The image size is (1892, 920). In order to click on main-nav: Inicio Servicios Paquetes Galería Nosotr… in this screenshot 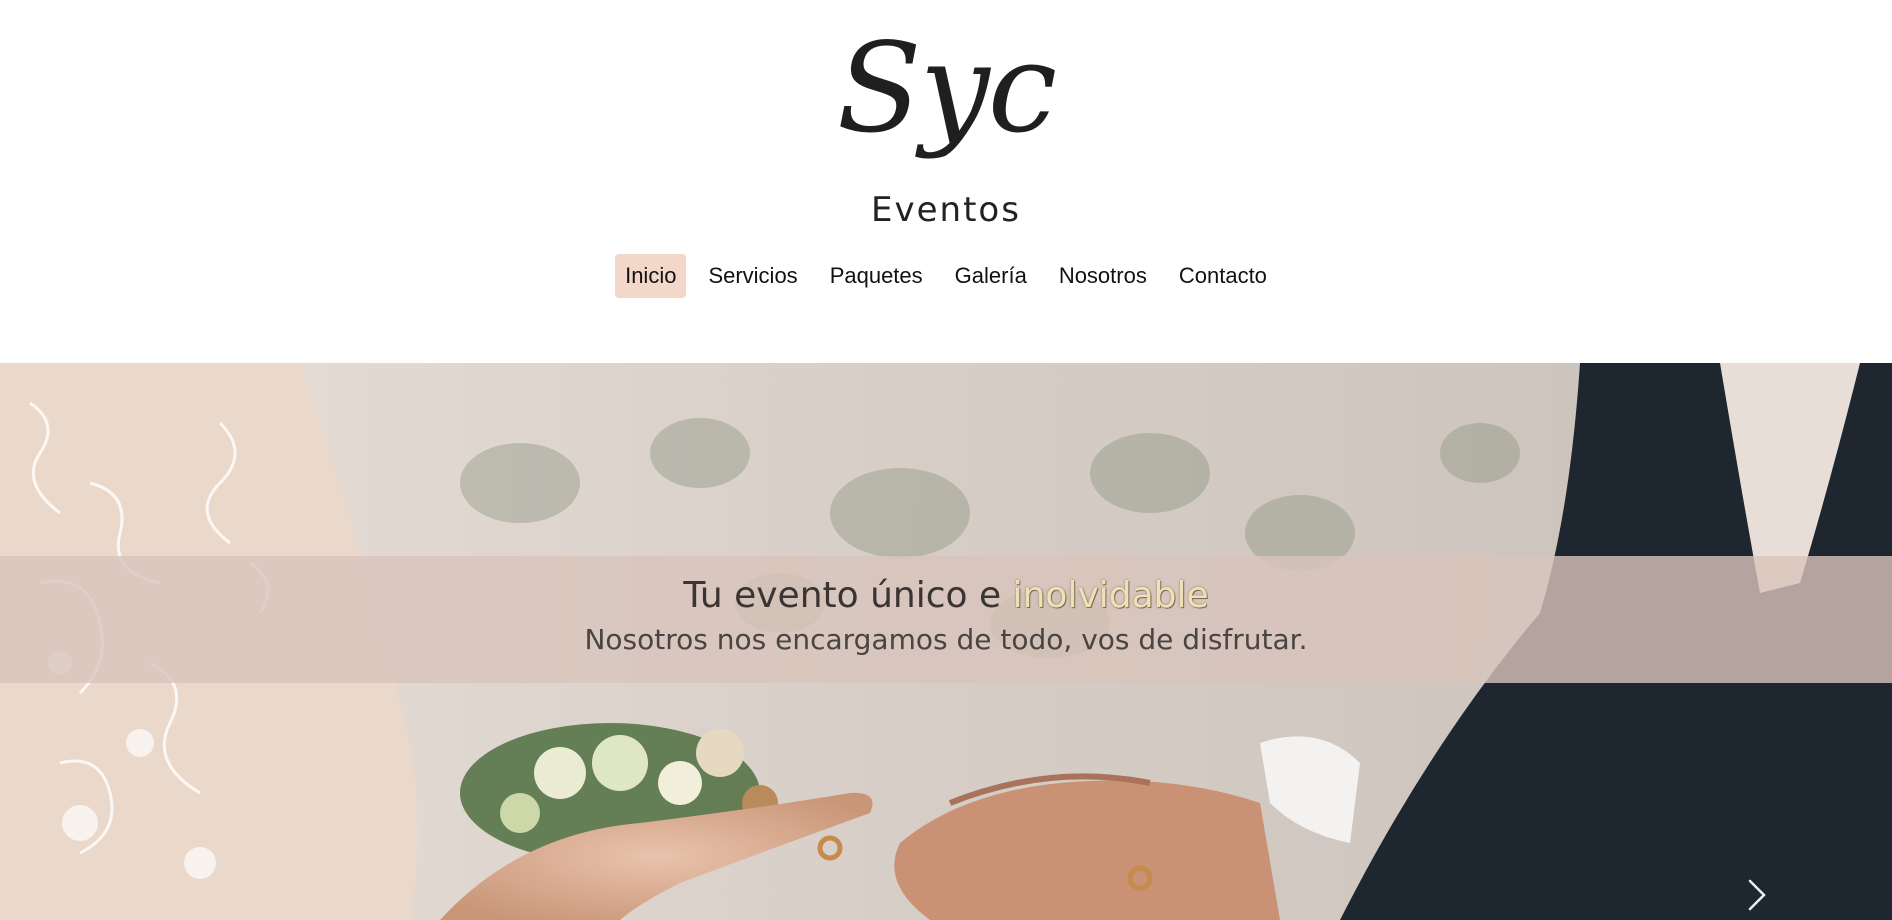, I will do `click(946, 276)`.